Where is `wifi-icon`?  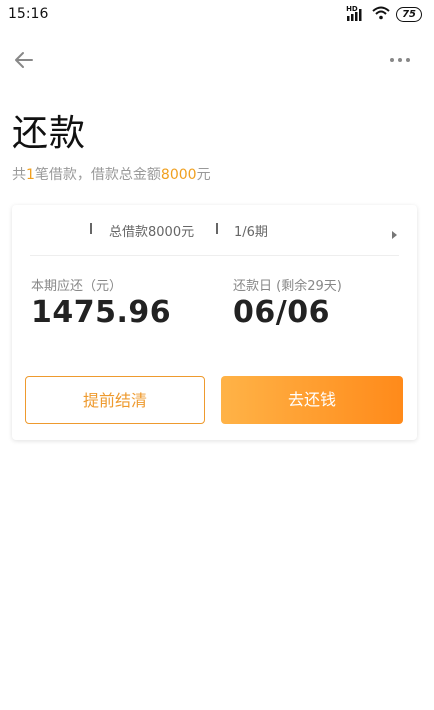
wifi-icon is located at coordinates (381, 14).